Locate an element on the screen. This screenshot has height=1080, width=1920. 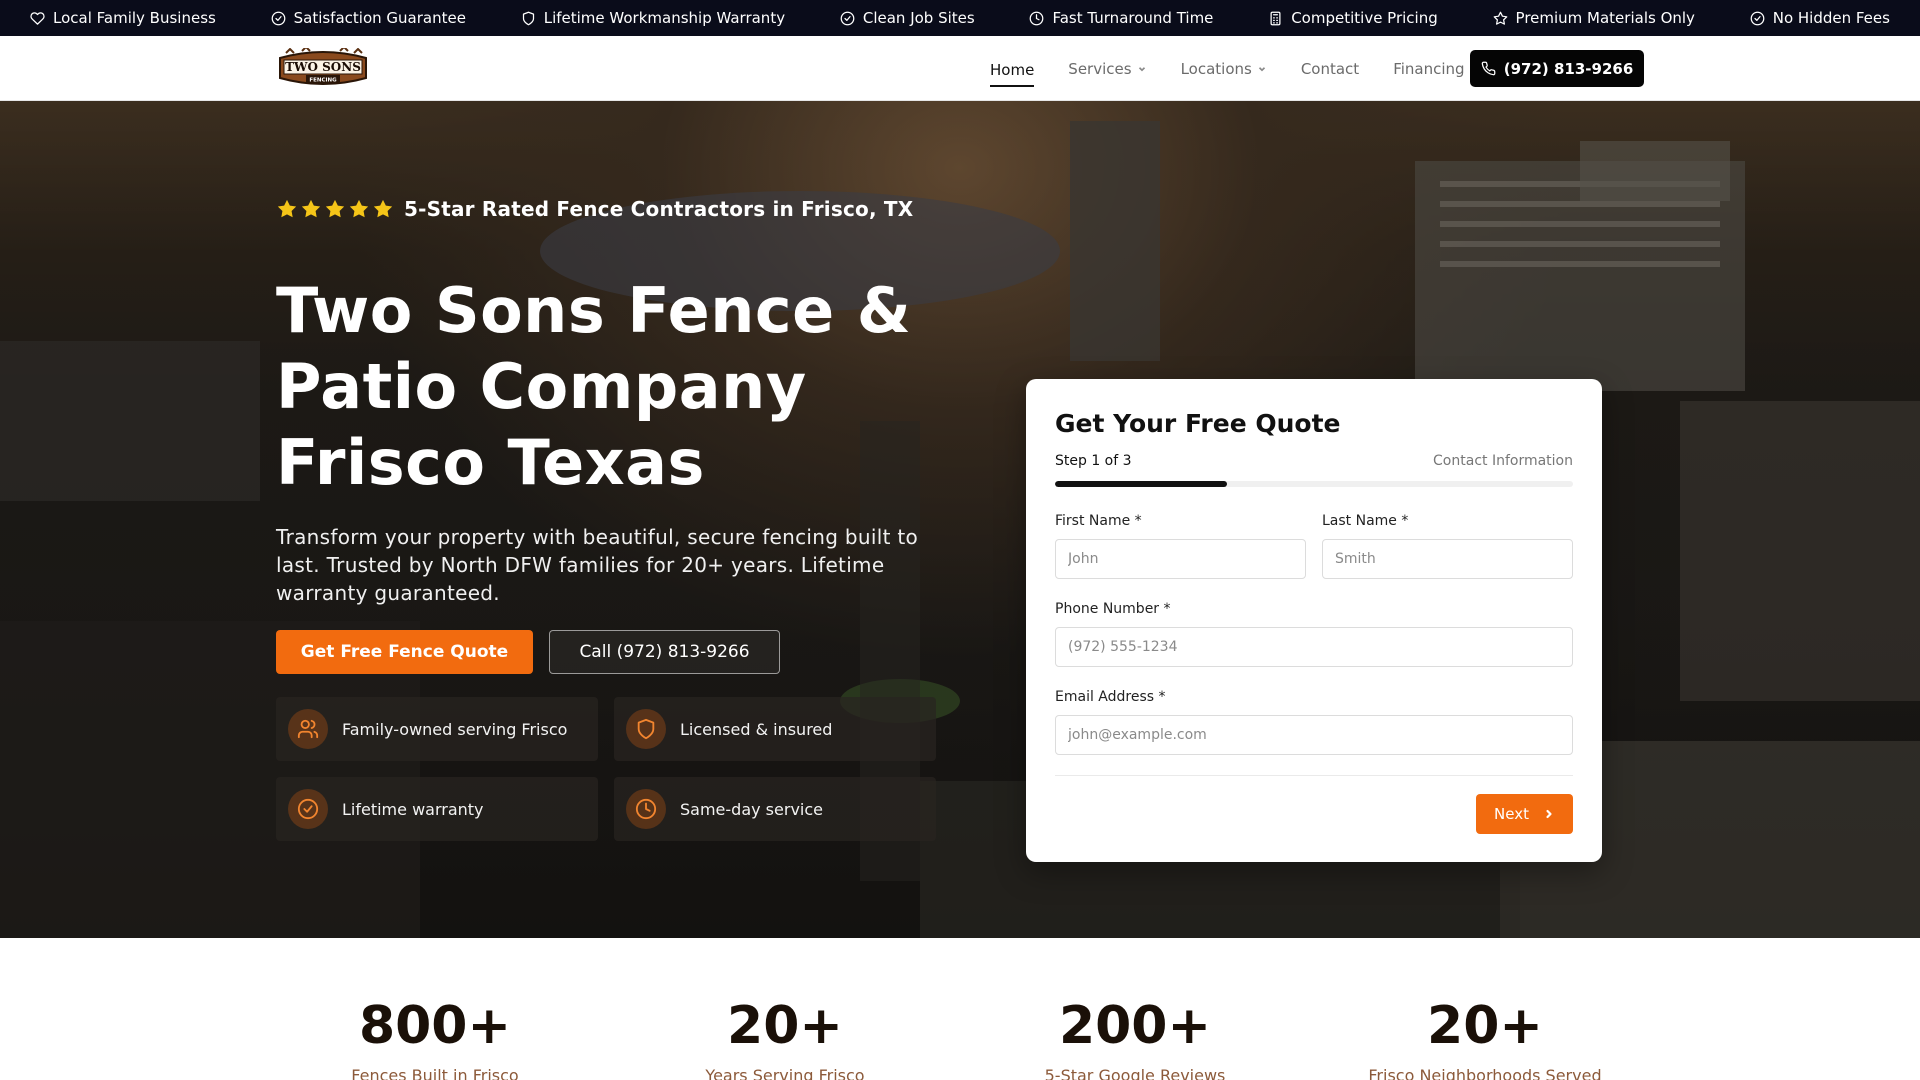
form-divider is located at coordinates (1314, 775).